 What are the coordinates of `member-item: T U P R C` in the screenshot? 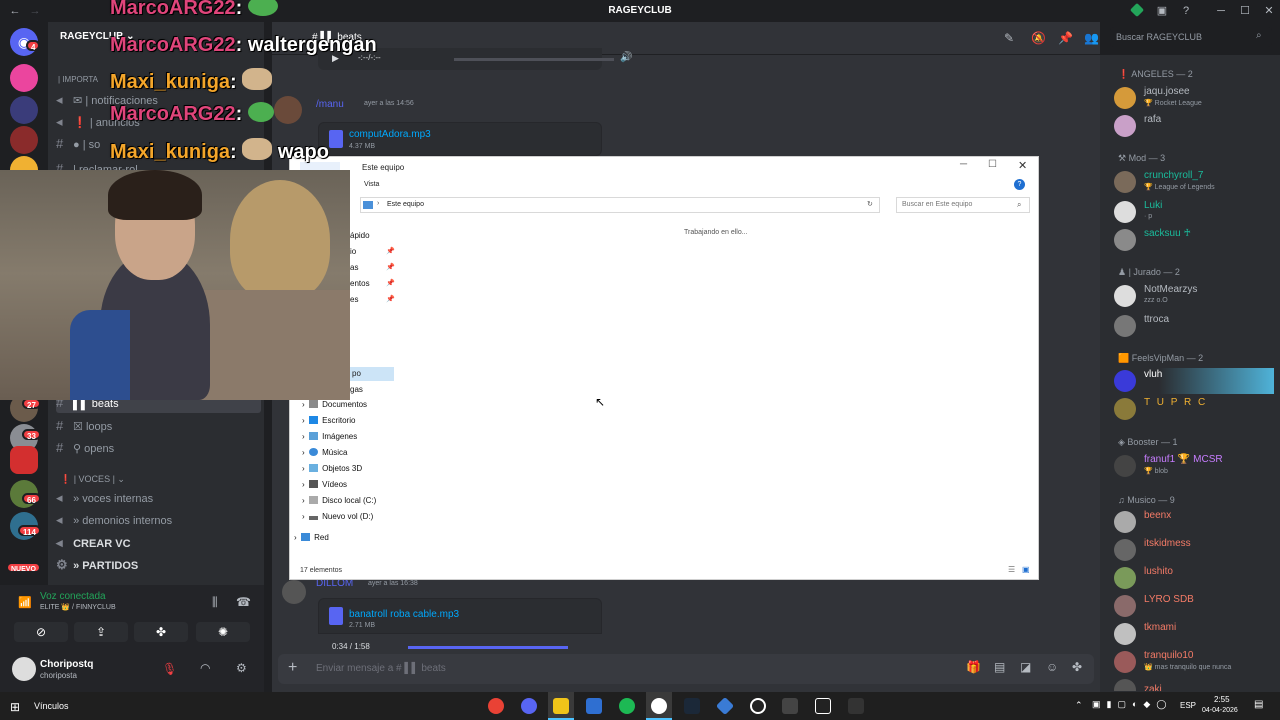 It's located at (1190, 409).